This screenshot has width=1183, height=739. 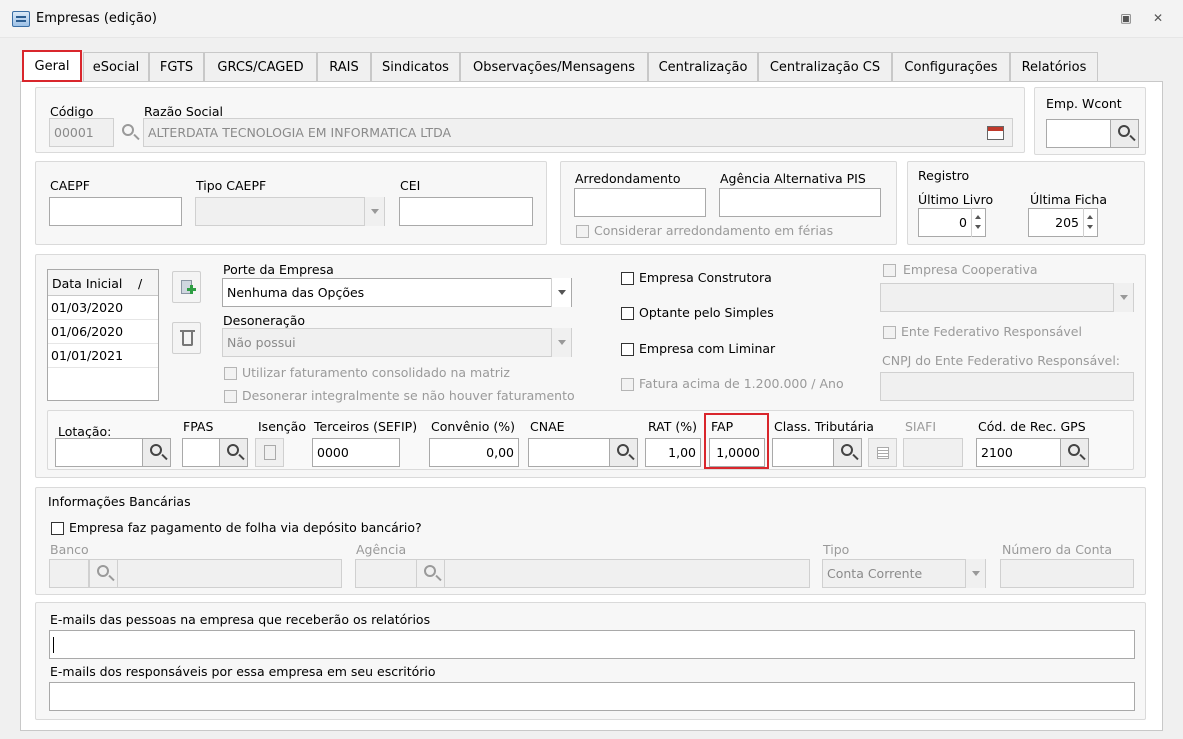 I want to click on class-tributaria-input, so click(x=803, y=452).